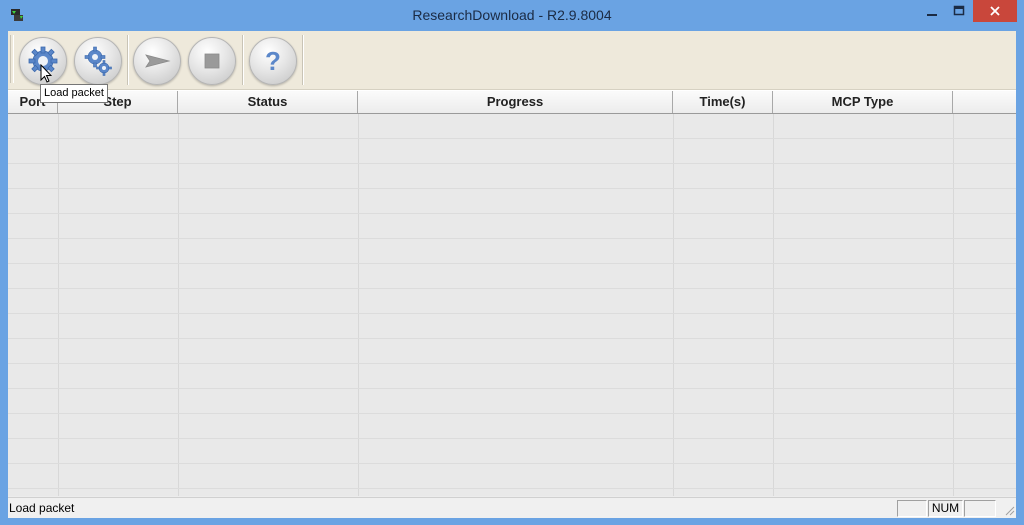 This screenshot has height=525, width=1024. I want to click on question-icon: ?, so click(273, 61).